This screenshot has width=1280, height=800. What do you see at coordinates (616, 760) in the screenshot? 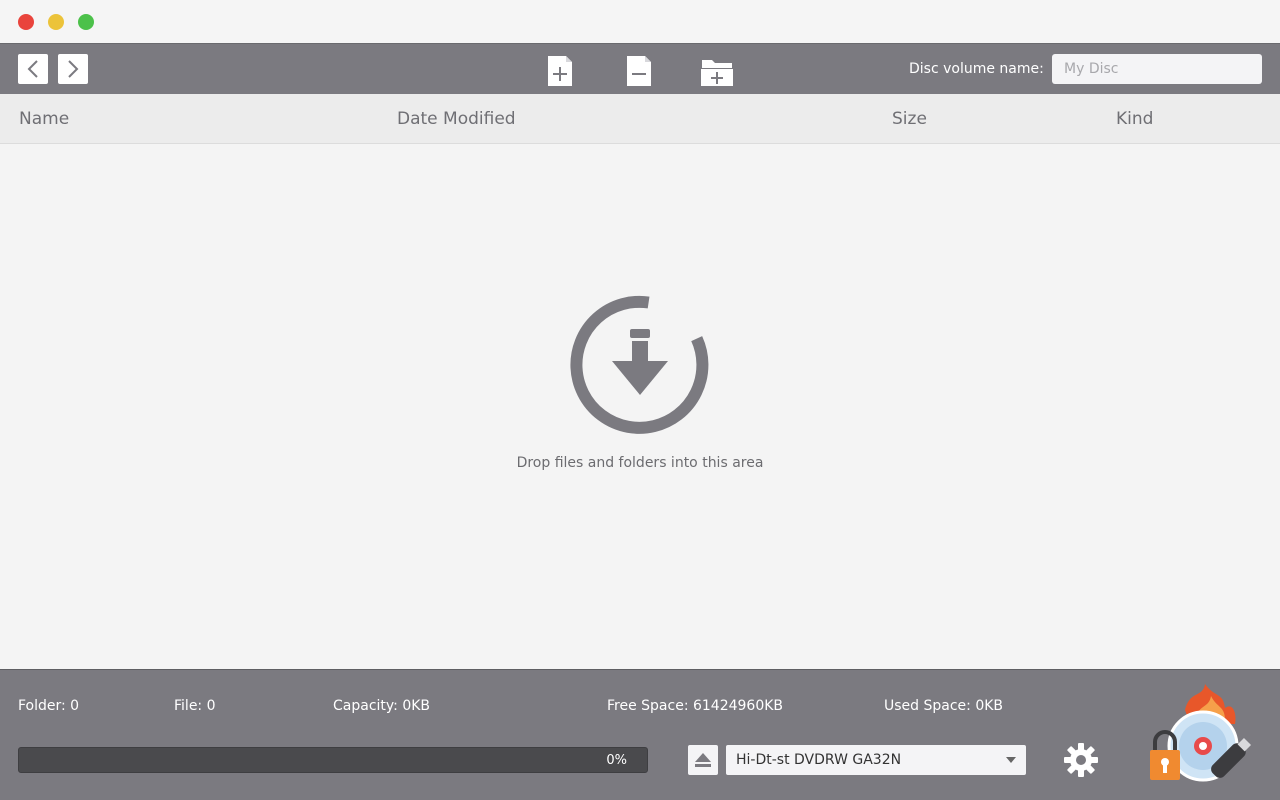
I see `progress-percent: 0%` at bounding box center [616, 760].